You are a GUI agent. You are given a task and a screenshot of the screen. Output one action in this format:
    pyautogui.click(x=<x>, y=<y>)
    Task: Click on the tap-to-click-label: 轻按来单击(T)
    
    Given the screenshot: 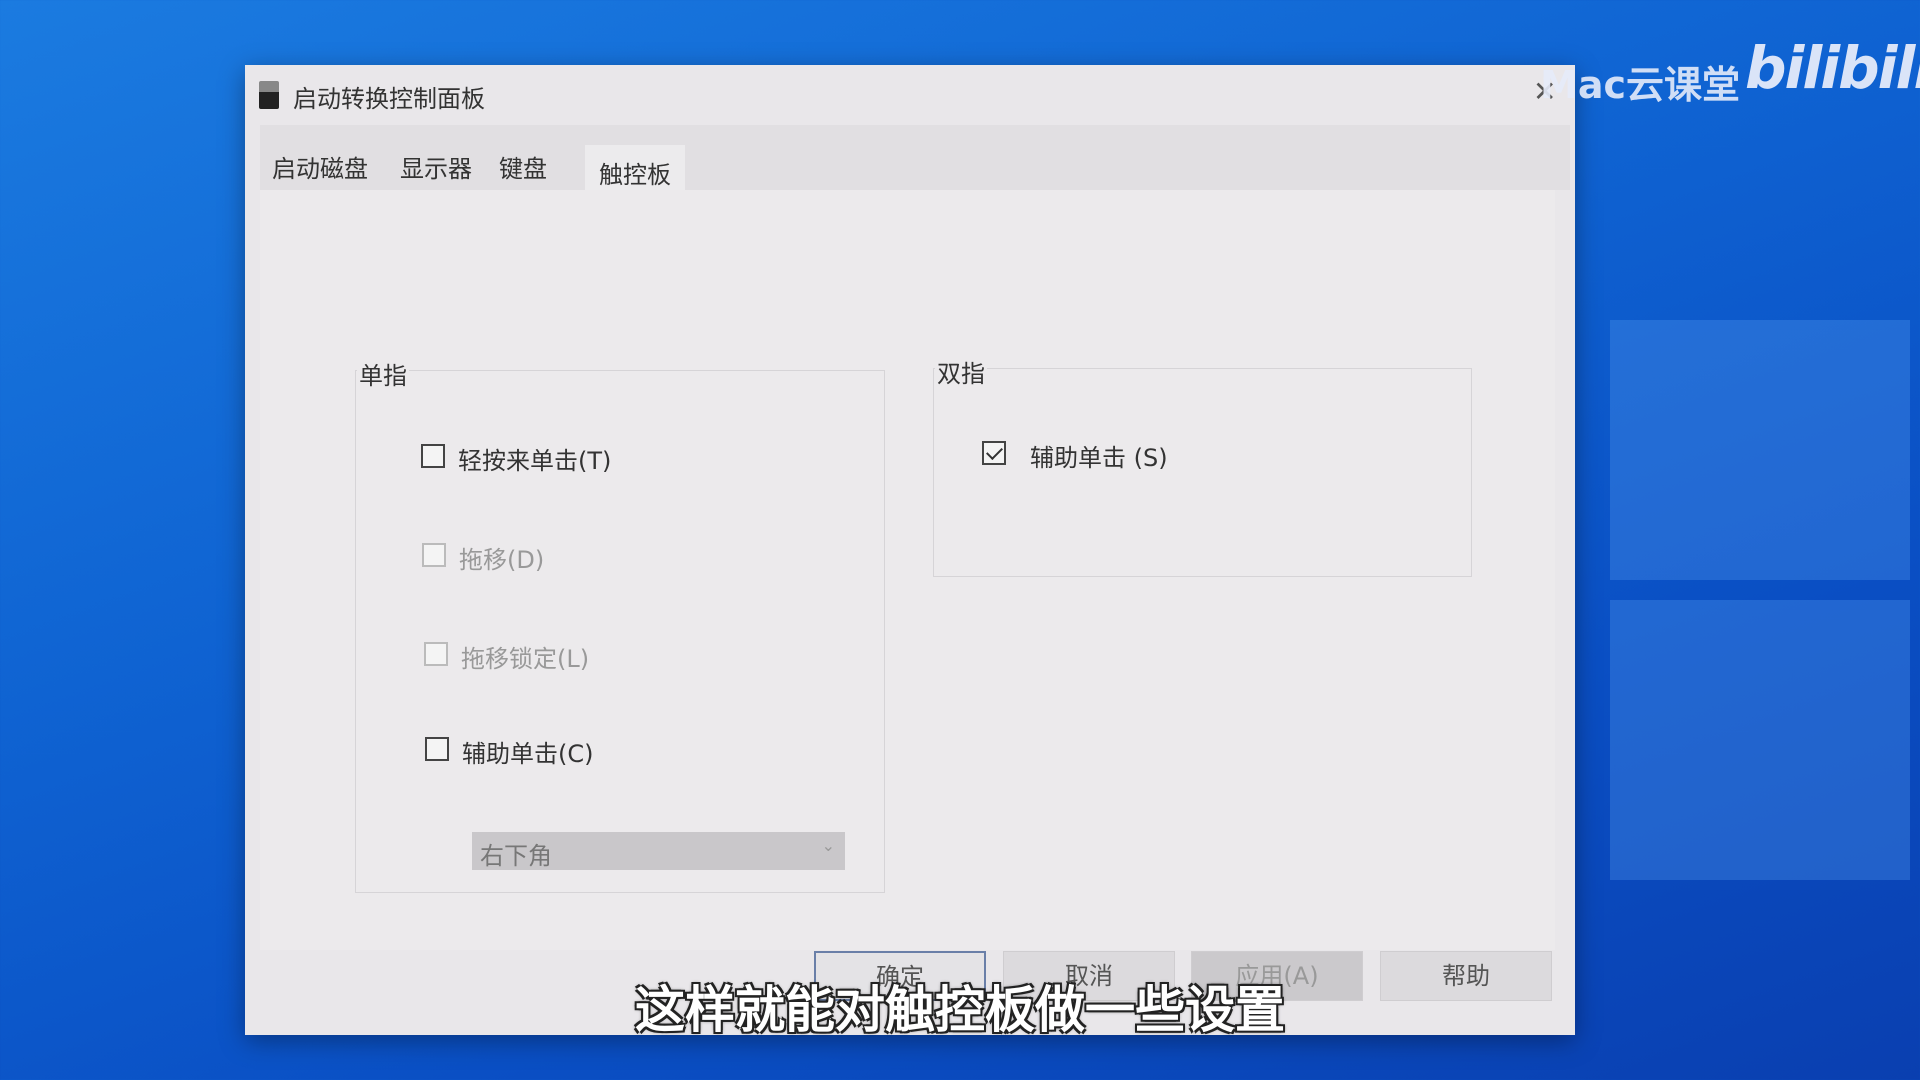 What is the action you would take?
    pyautogui.click(x=535, y=461)
    